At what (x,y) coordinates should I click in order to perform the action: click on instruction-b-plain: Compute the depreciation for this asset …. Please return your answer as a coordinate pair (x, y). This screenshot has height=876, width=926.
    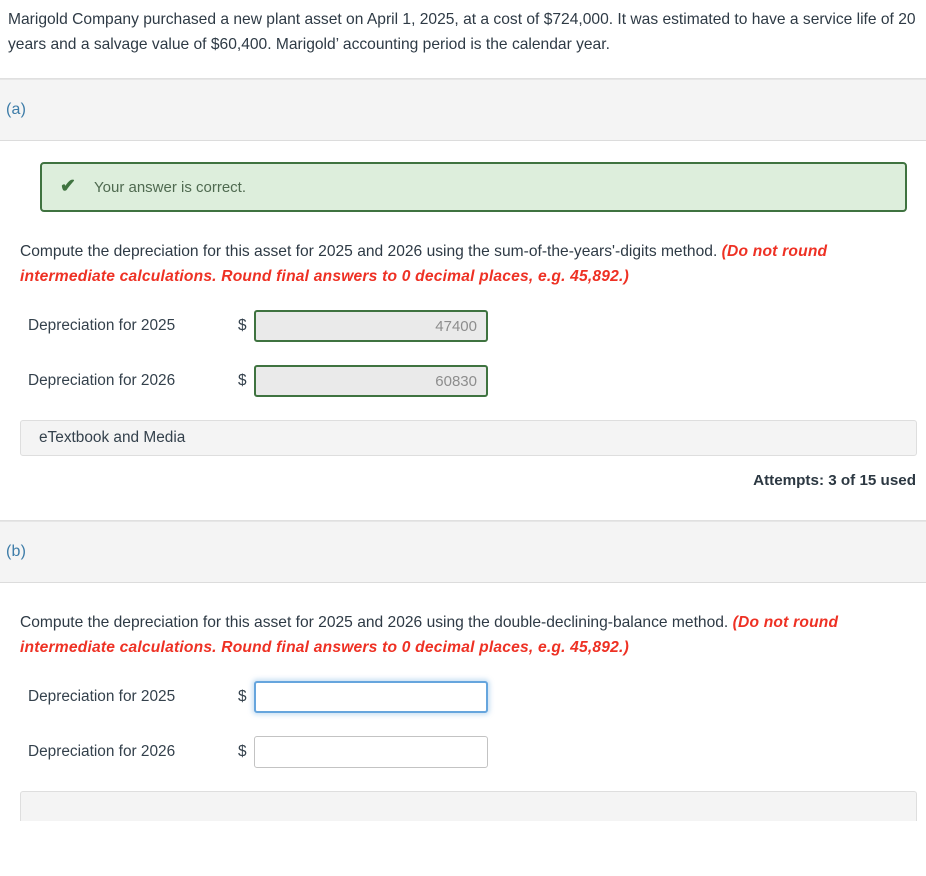
    Looking at the image, I should click on (376, 622).